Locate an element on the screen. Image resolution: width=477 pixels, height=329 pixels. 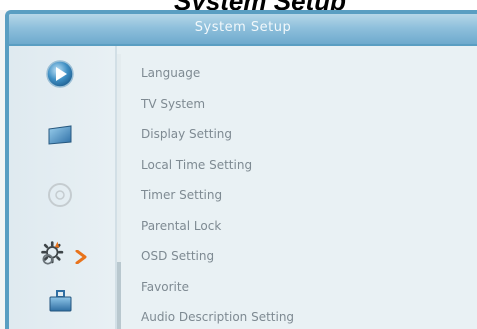
menu-item-tv-system: TV System is located at coordinates (217, 104).